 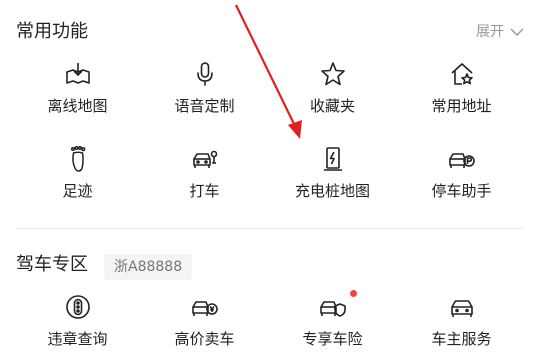 What do you see at coordinates (148, 267) in the screenshot?
I see `license-plate-tag: 浙A88888` at bounding box center [148, 267].